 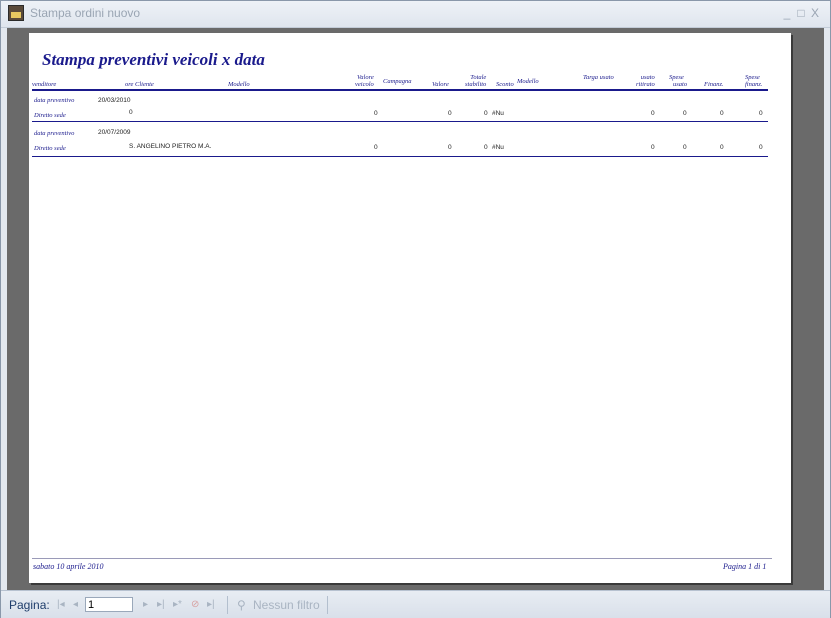 What do you see at coordinates (722, 147) in the screenshot?
I see `group2-finanz: 0` at bounding box center [722, 147].